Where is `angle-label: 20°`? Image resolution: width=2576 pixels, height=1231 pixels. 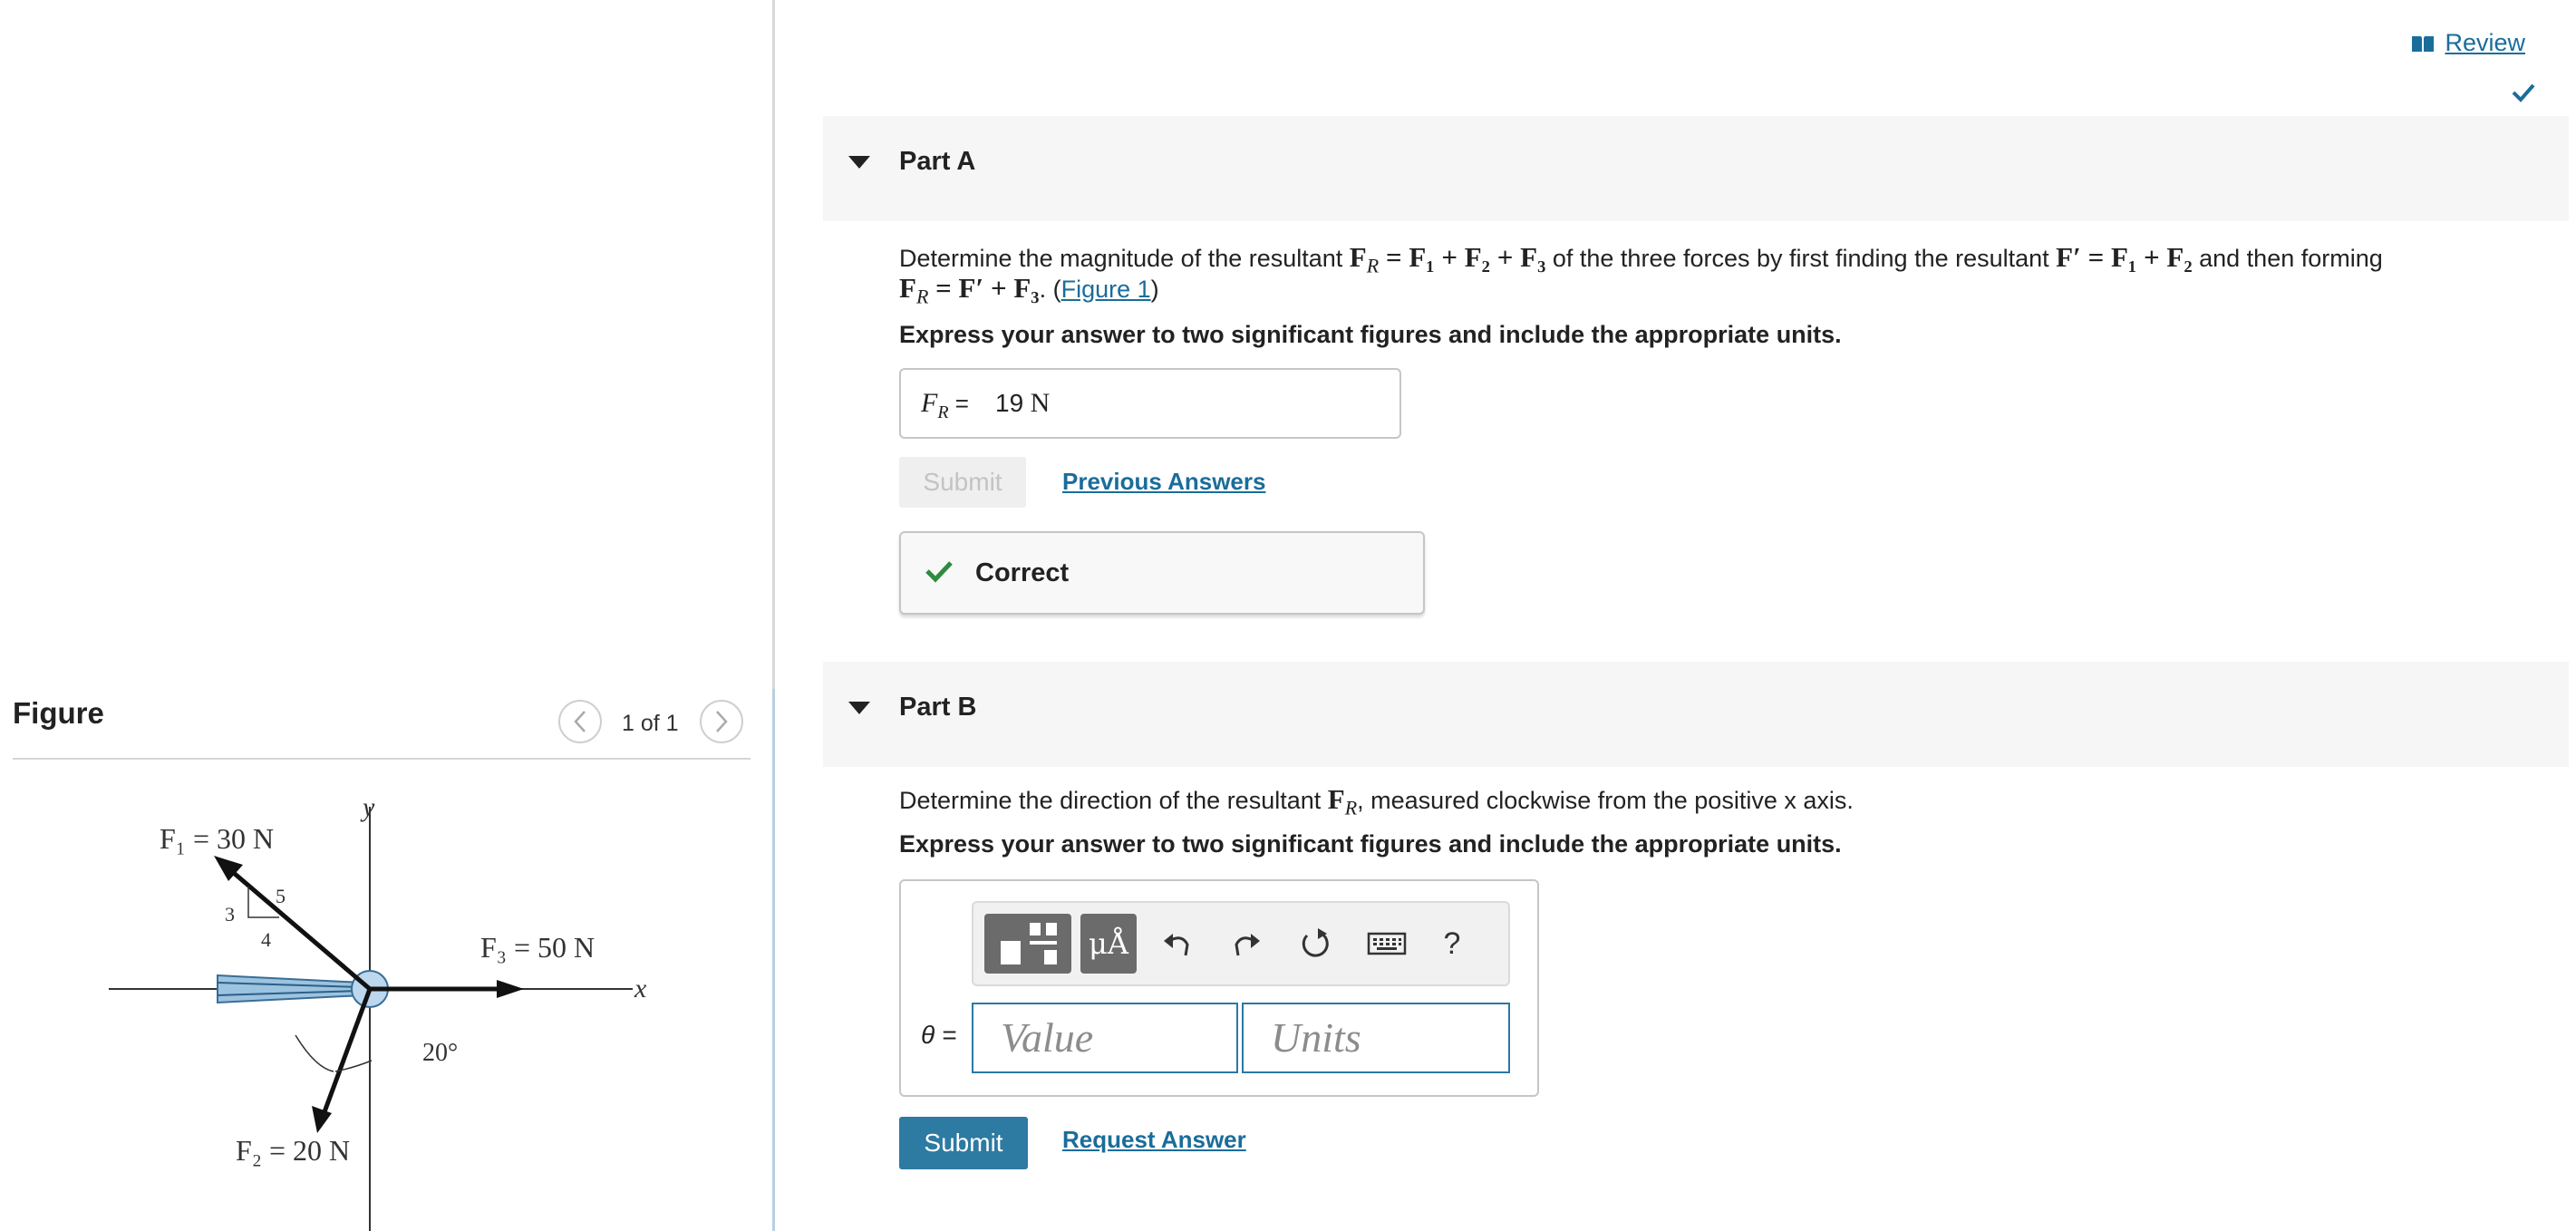 angle-label: 20° is located at coordinates (440, 1053).